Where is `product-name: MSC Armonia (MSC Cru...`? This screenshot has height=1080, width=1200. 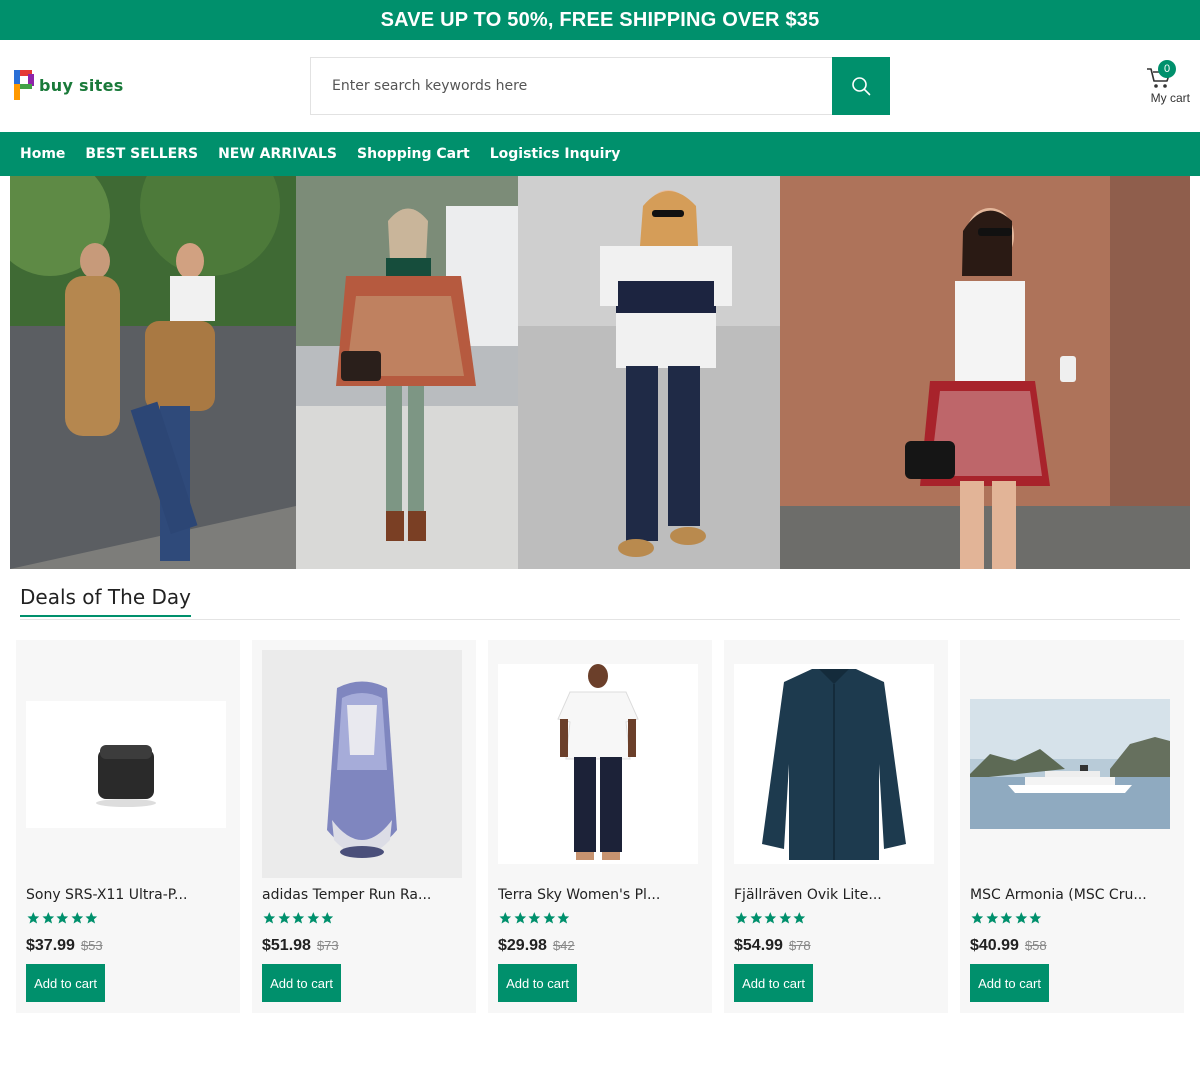
product-name: MSC Armonia (MSC Cru... is located at coordinates (1072, 895).